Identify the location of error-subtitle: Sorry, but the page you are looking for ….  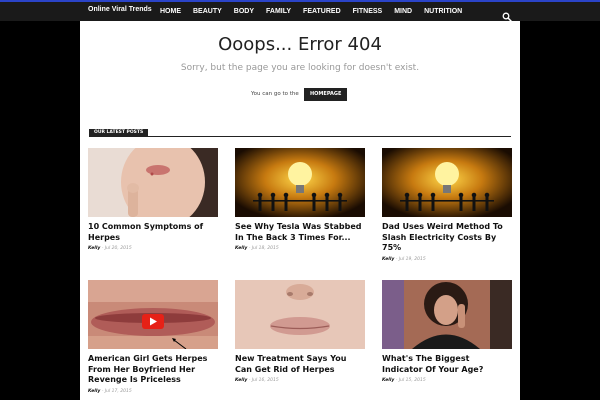
(300, 68).